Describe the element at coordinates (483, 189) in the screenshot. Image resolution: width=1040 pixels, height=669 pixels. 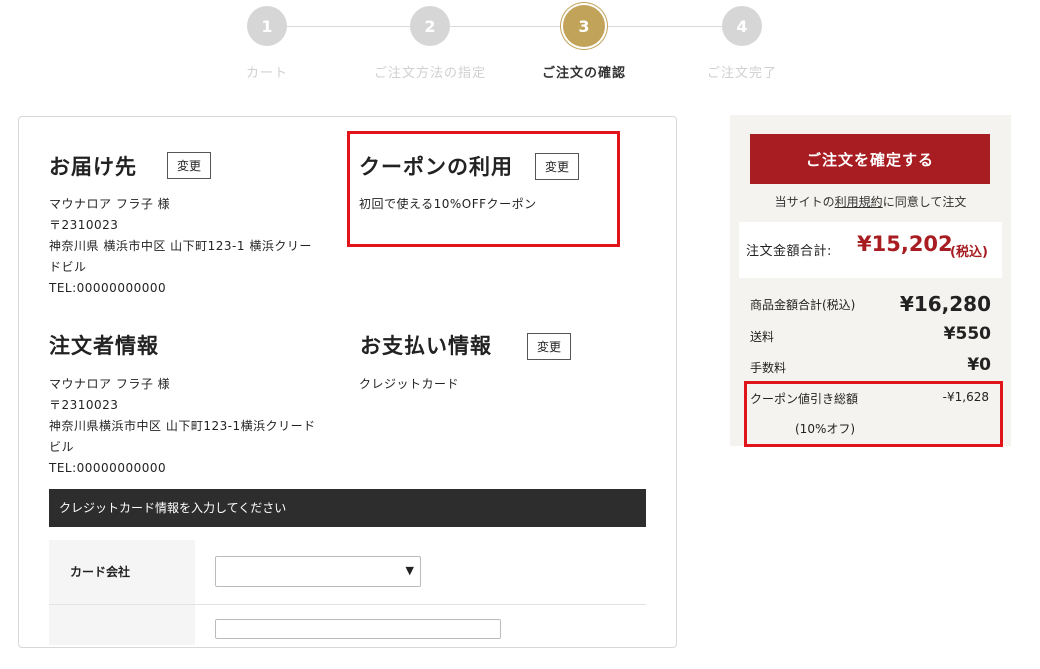
I see `coupon-highlight-box` at that location.